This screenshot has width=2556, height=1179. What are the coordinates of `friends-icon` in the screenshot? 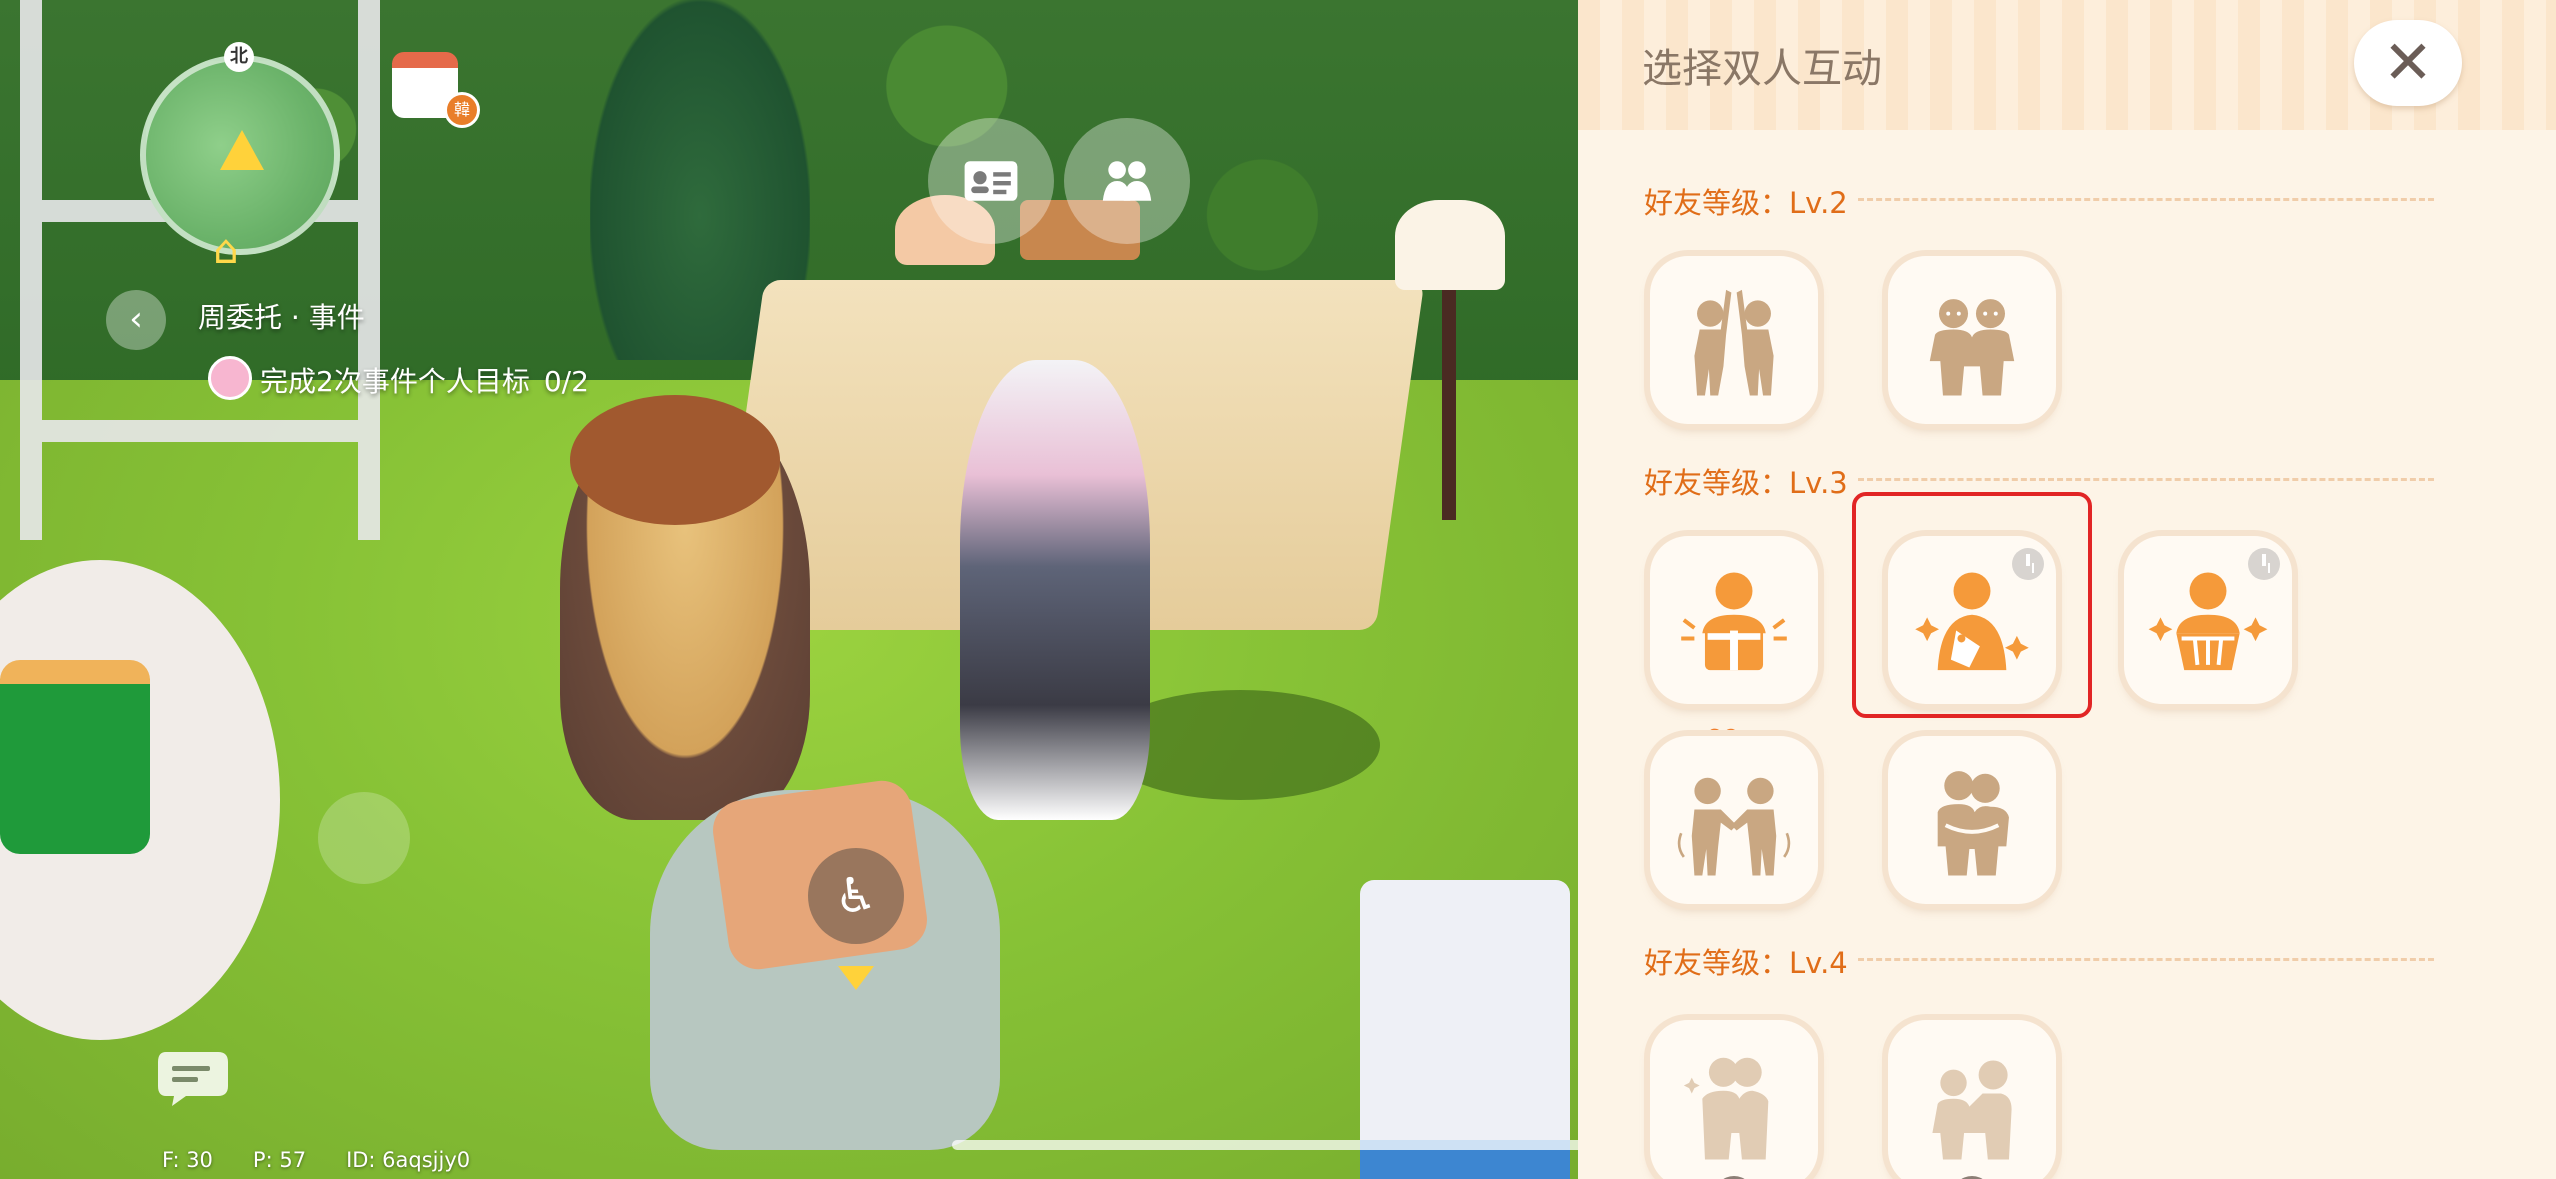 It's located at (1127, 181).